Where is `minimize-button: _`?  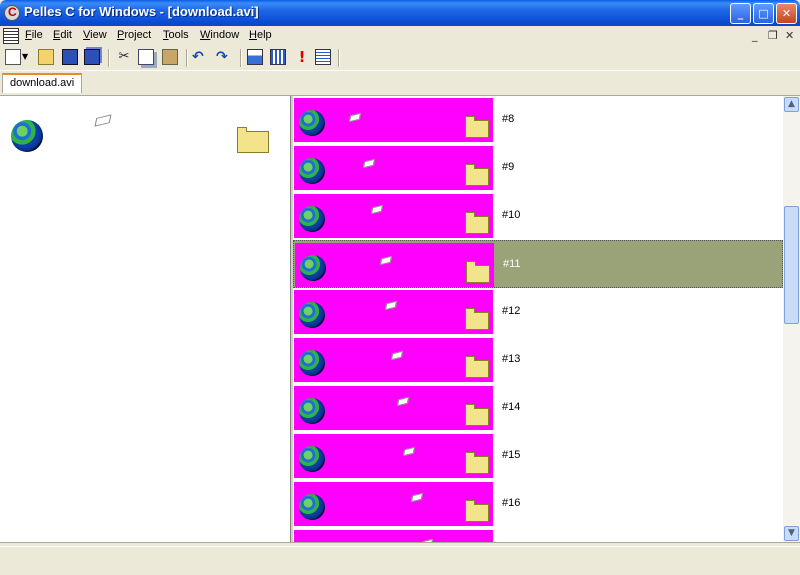
minimize-button: _ is located at coordinates (740, 13).